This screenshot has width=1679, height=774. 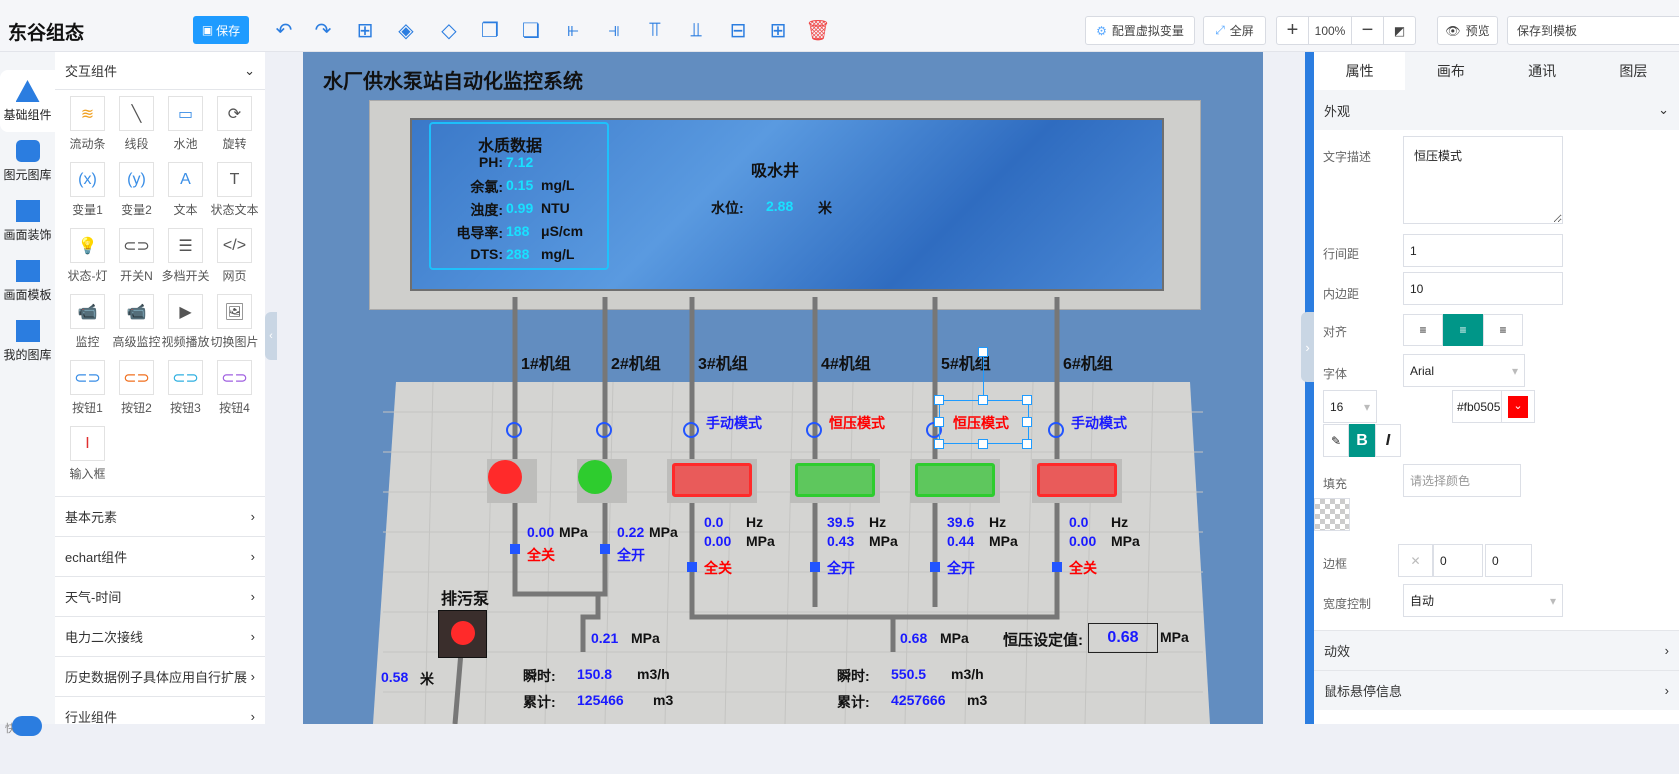 I want to click on zoom-out-button: −, so click(x=1367, y=30).